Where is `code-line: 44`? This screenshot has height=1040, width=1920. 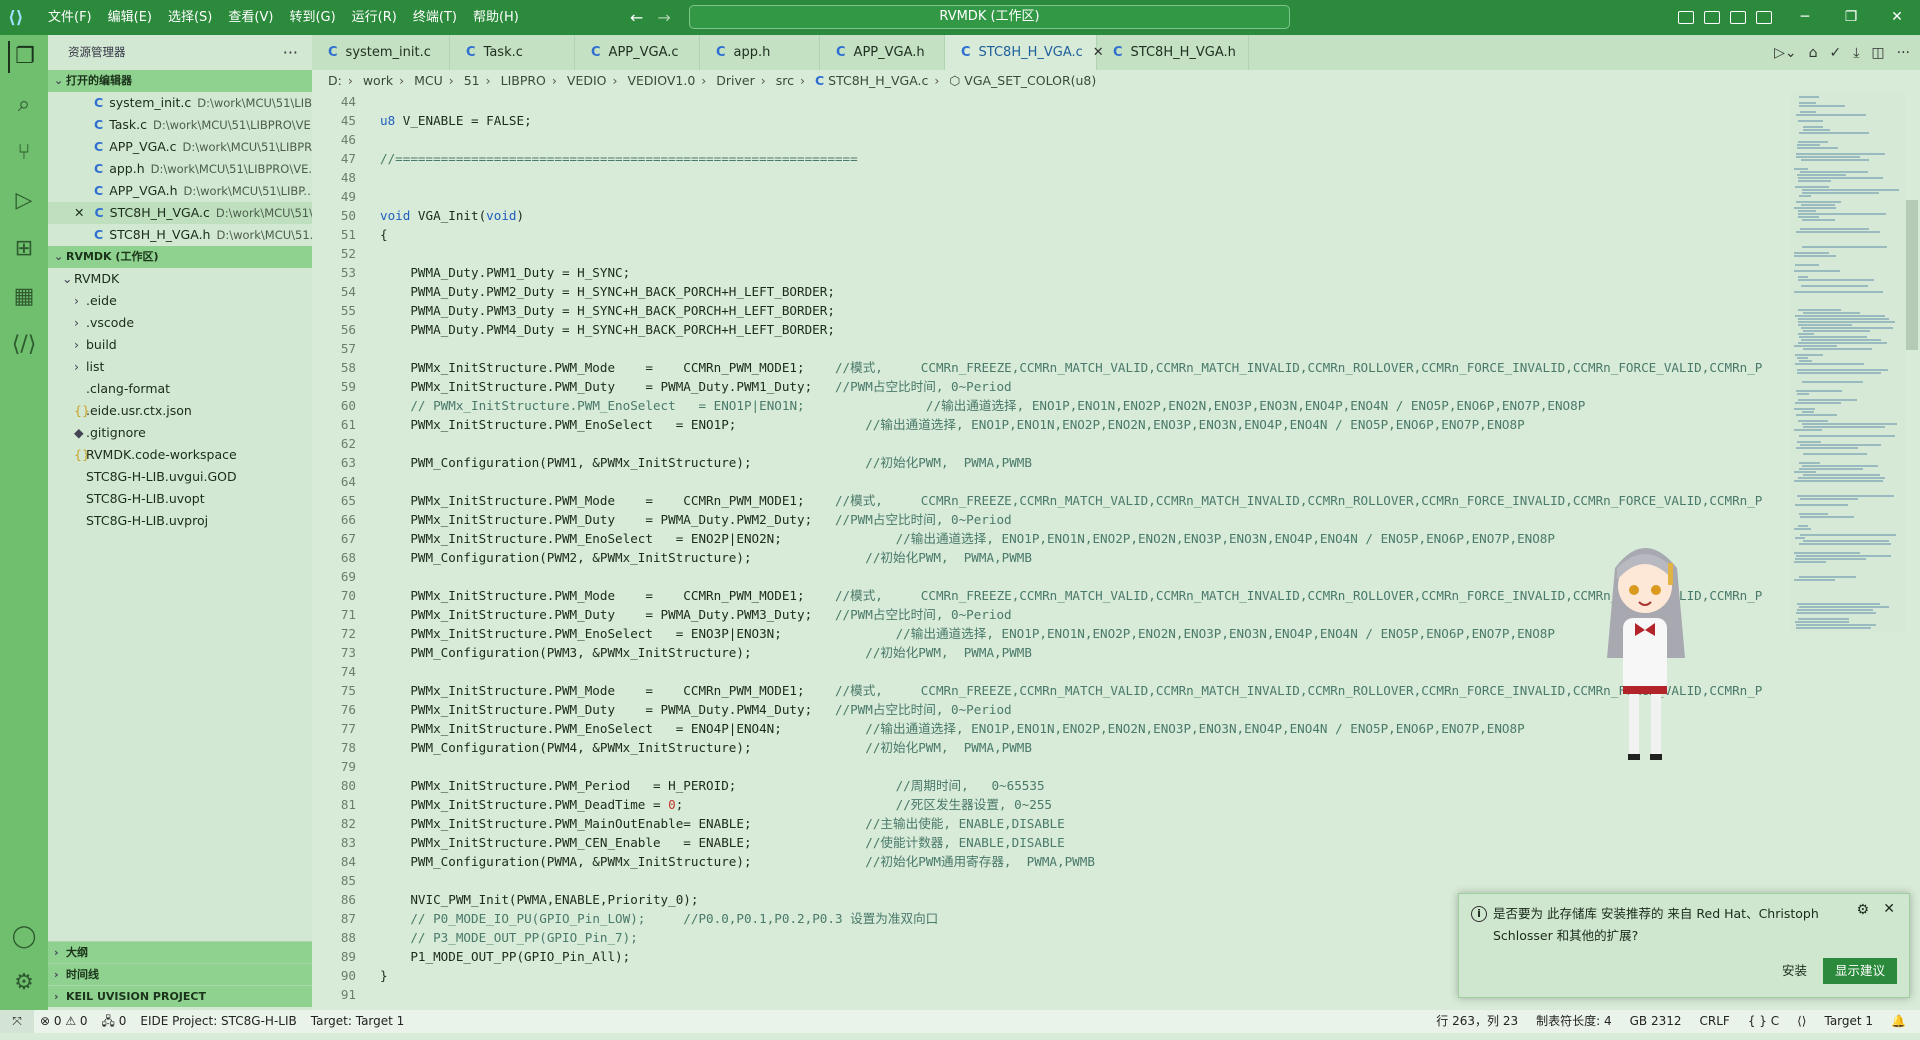
code-line: 44 is located at coordinates (1051, 101).